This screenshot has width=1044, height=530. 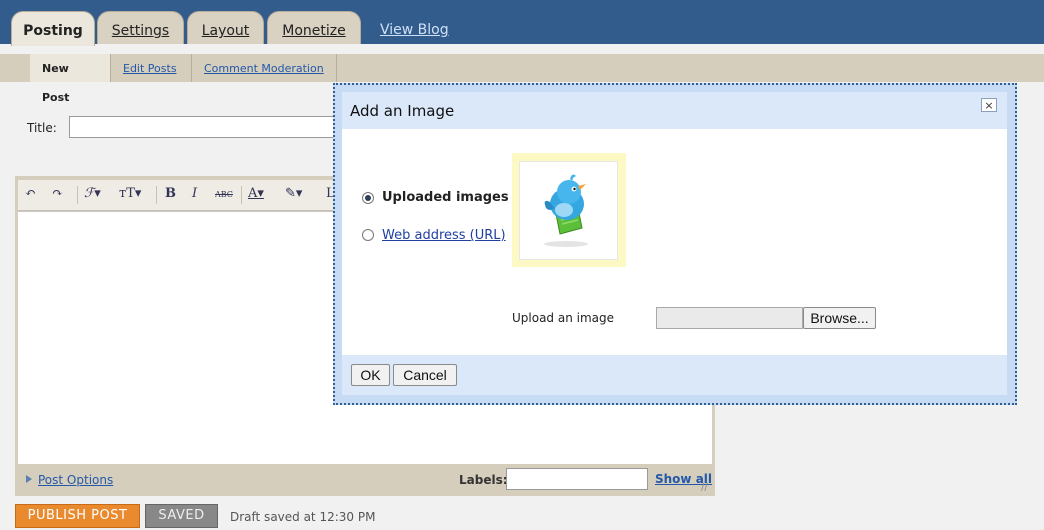 What do you see at coordinates (256, 193) in the screenshot?
I see `text-color-icon: A▾` at bounding box center [256, 193].